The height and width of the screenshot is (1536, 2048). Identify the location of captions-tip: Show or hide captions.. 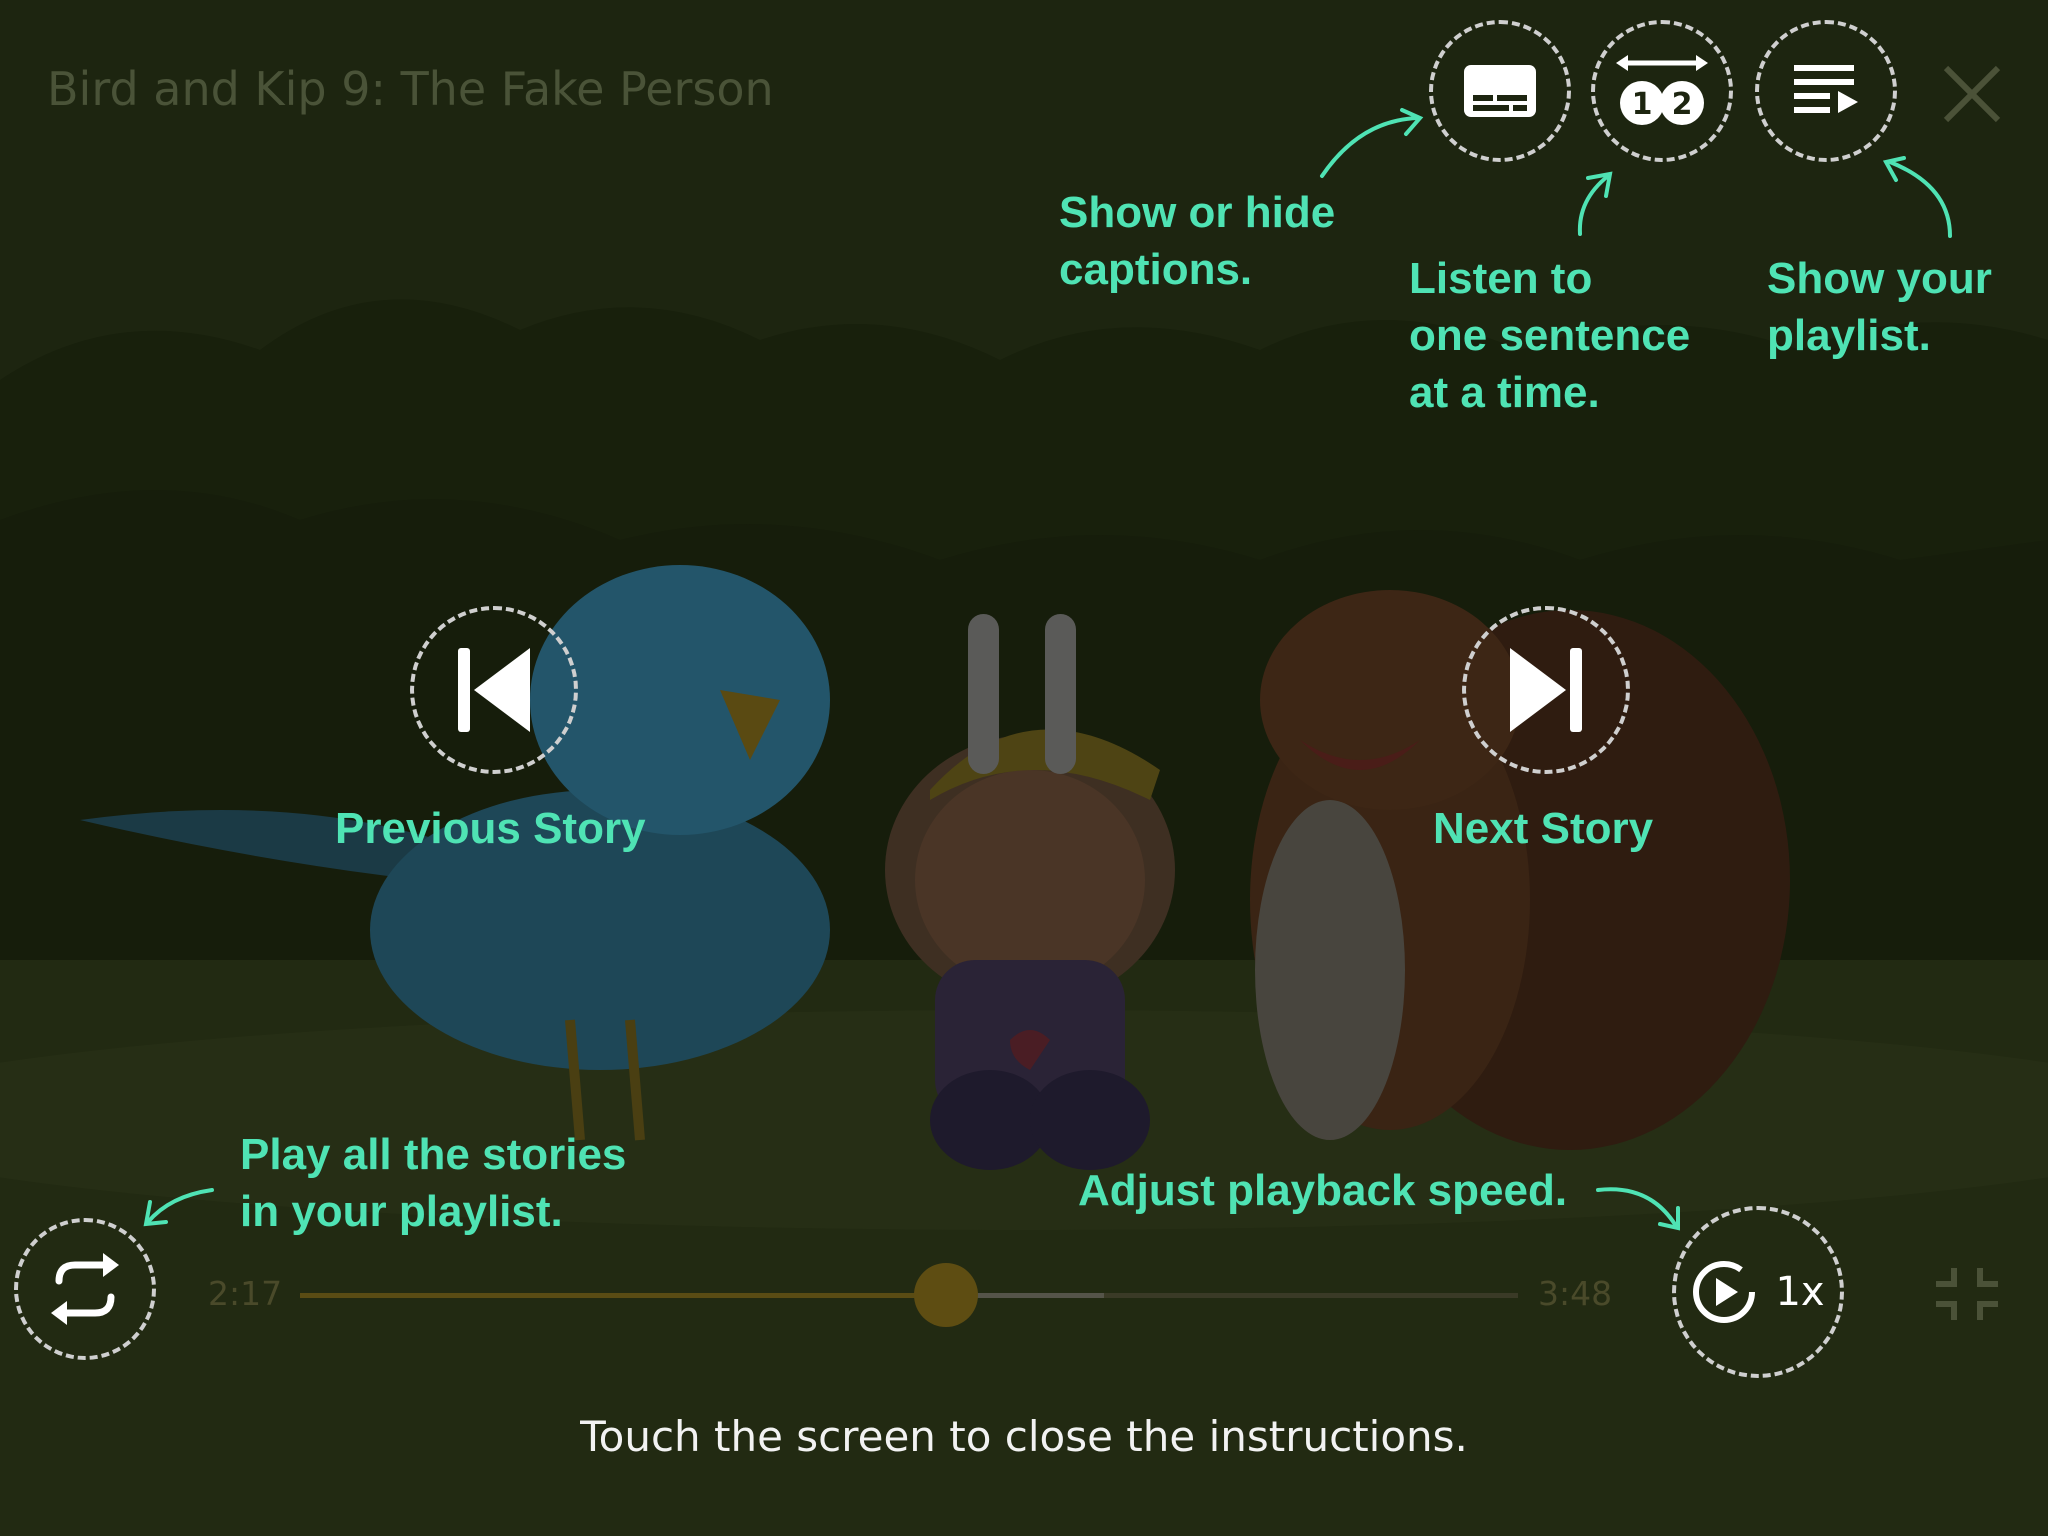
(1197, 241).